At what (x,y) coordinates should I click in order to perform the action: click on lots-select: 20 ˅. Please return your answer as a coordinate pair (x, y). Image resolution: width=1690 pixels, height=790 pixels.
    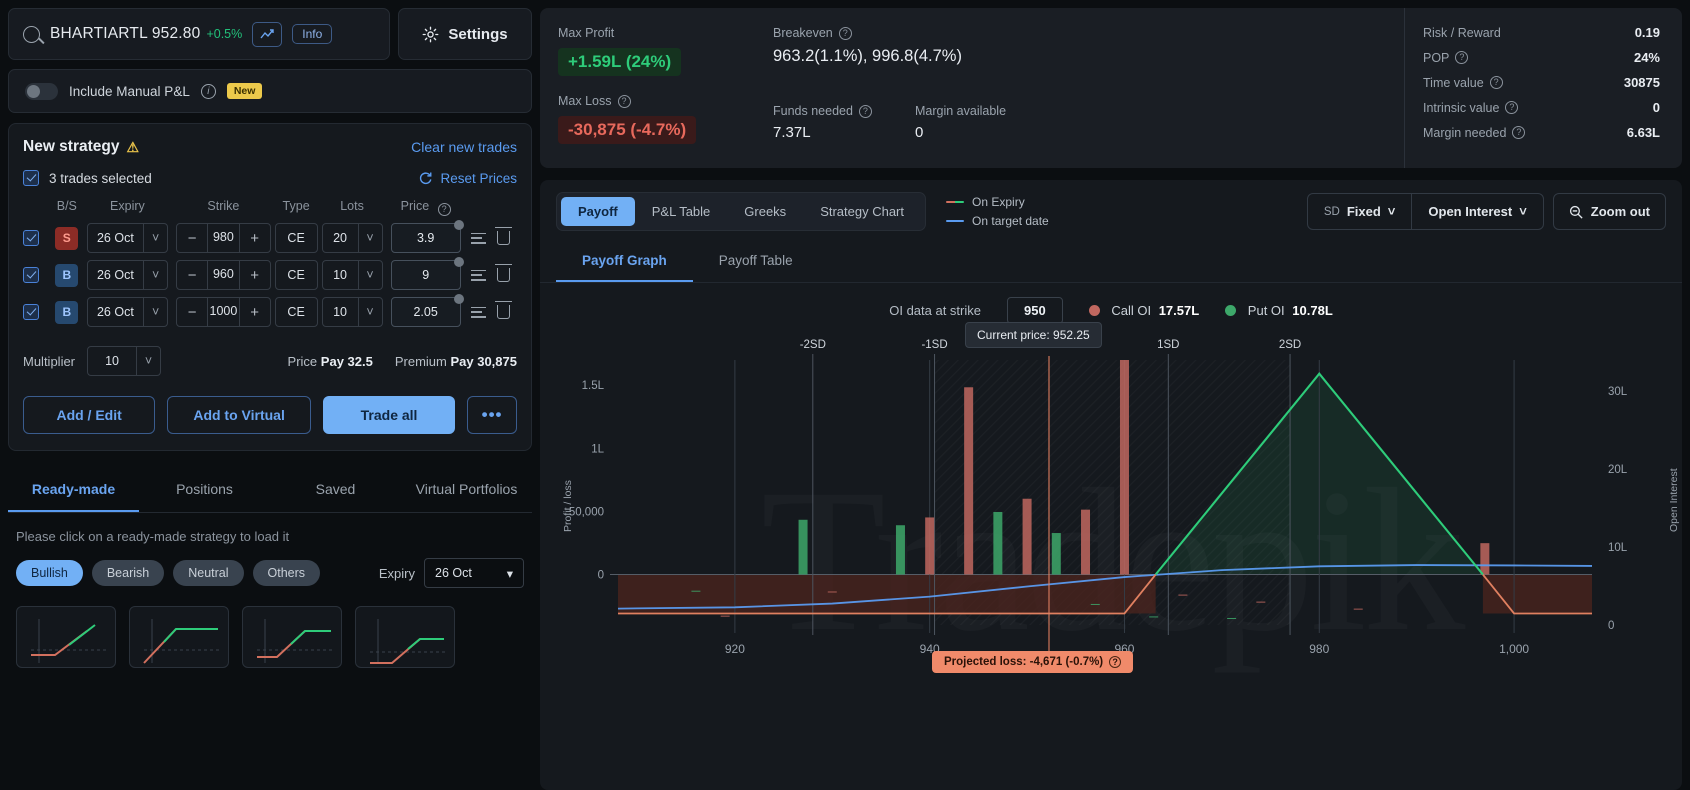
    Looking at the image, I should click on (352, 238).